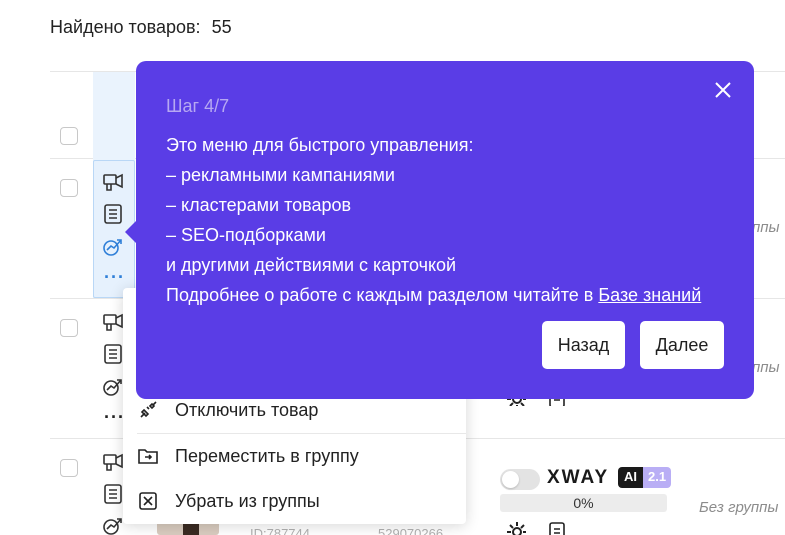 The image size is (785, 535). I want to click on menu-item-label: Отключить товар, so click(247, 409).